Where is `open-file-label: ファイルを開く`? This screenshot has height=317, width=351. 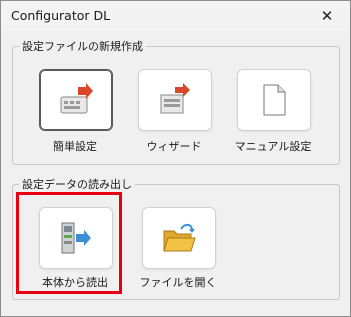 open-file-label: ファイルを開く is located at coordinates (178, 282).